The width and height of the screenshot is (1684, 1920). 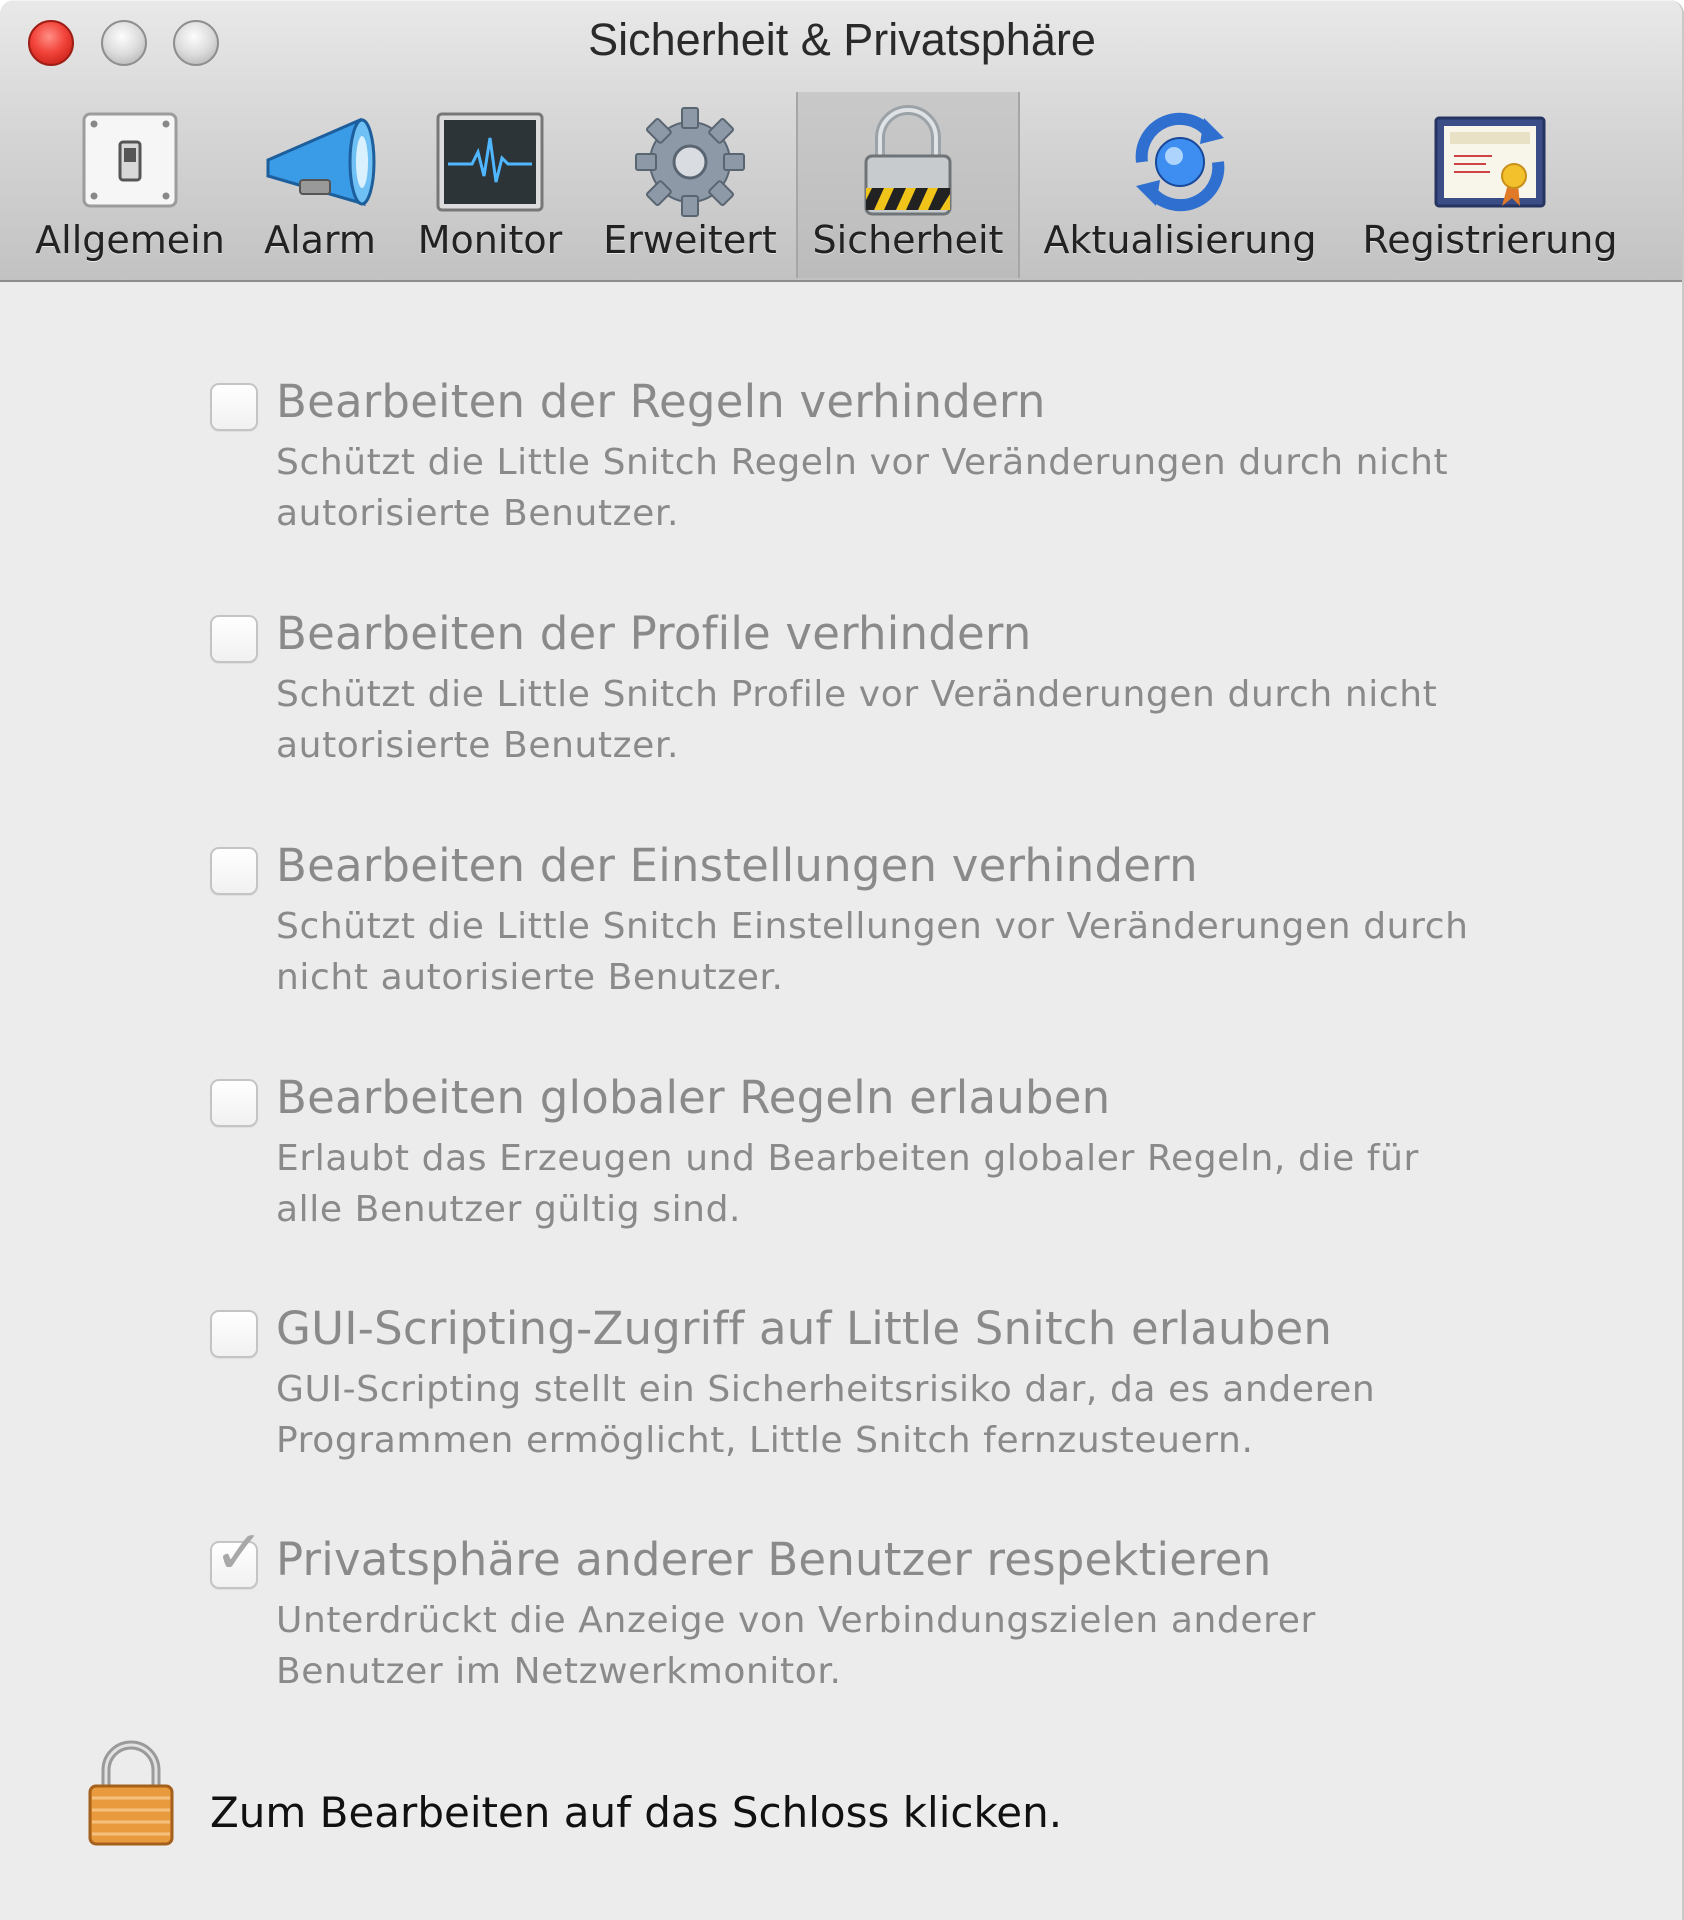 I want to click on toolbar-label: Monitor, so click(x=490, y=240).